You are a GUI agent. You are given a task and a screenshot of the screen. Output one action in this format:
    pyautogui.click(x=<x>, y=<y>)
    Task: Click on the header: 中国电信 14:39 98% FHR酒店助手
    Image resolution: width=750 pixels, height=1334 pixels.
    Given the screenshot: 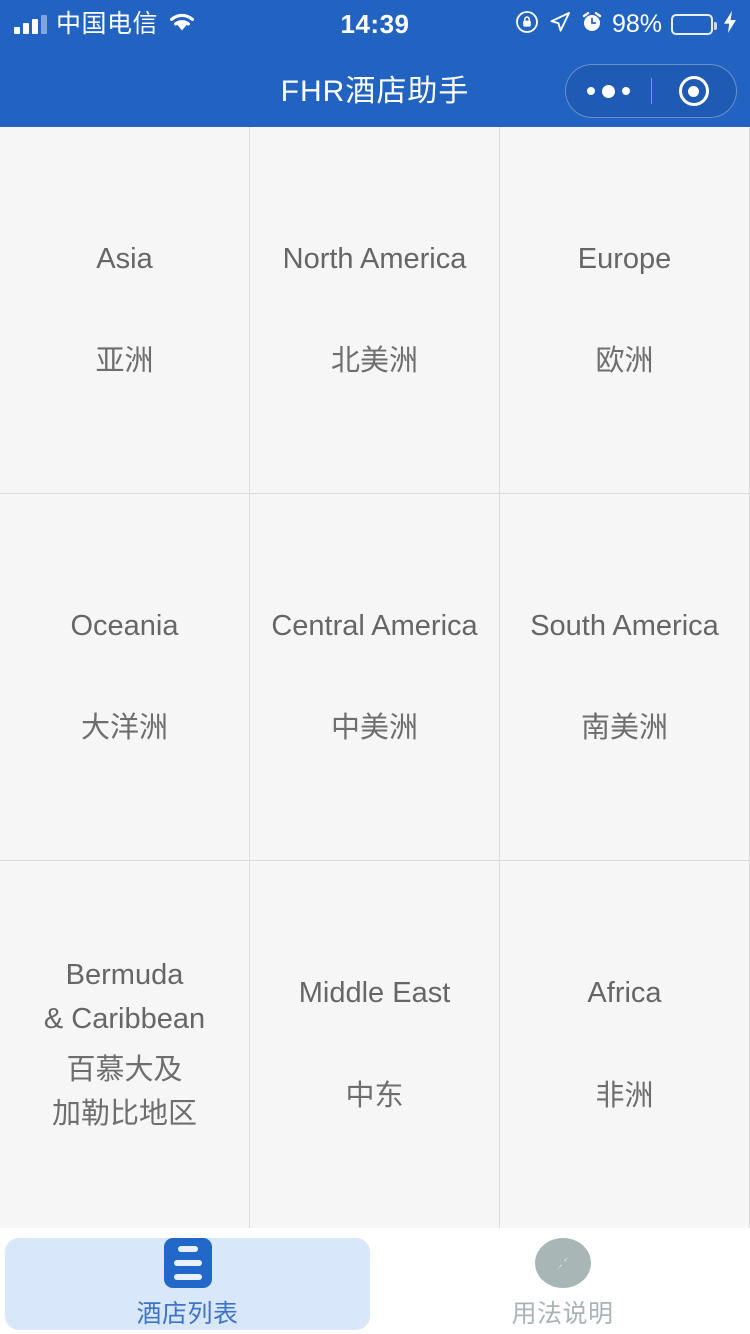 What is the action you would take?
    pyautogui.click(x=375, y=63)
    